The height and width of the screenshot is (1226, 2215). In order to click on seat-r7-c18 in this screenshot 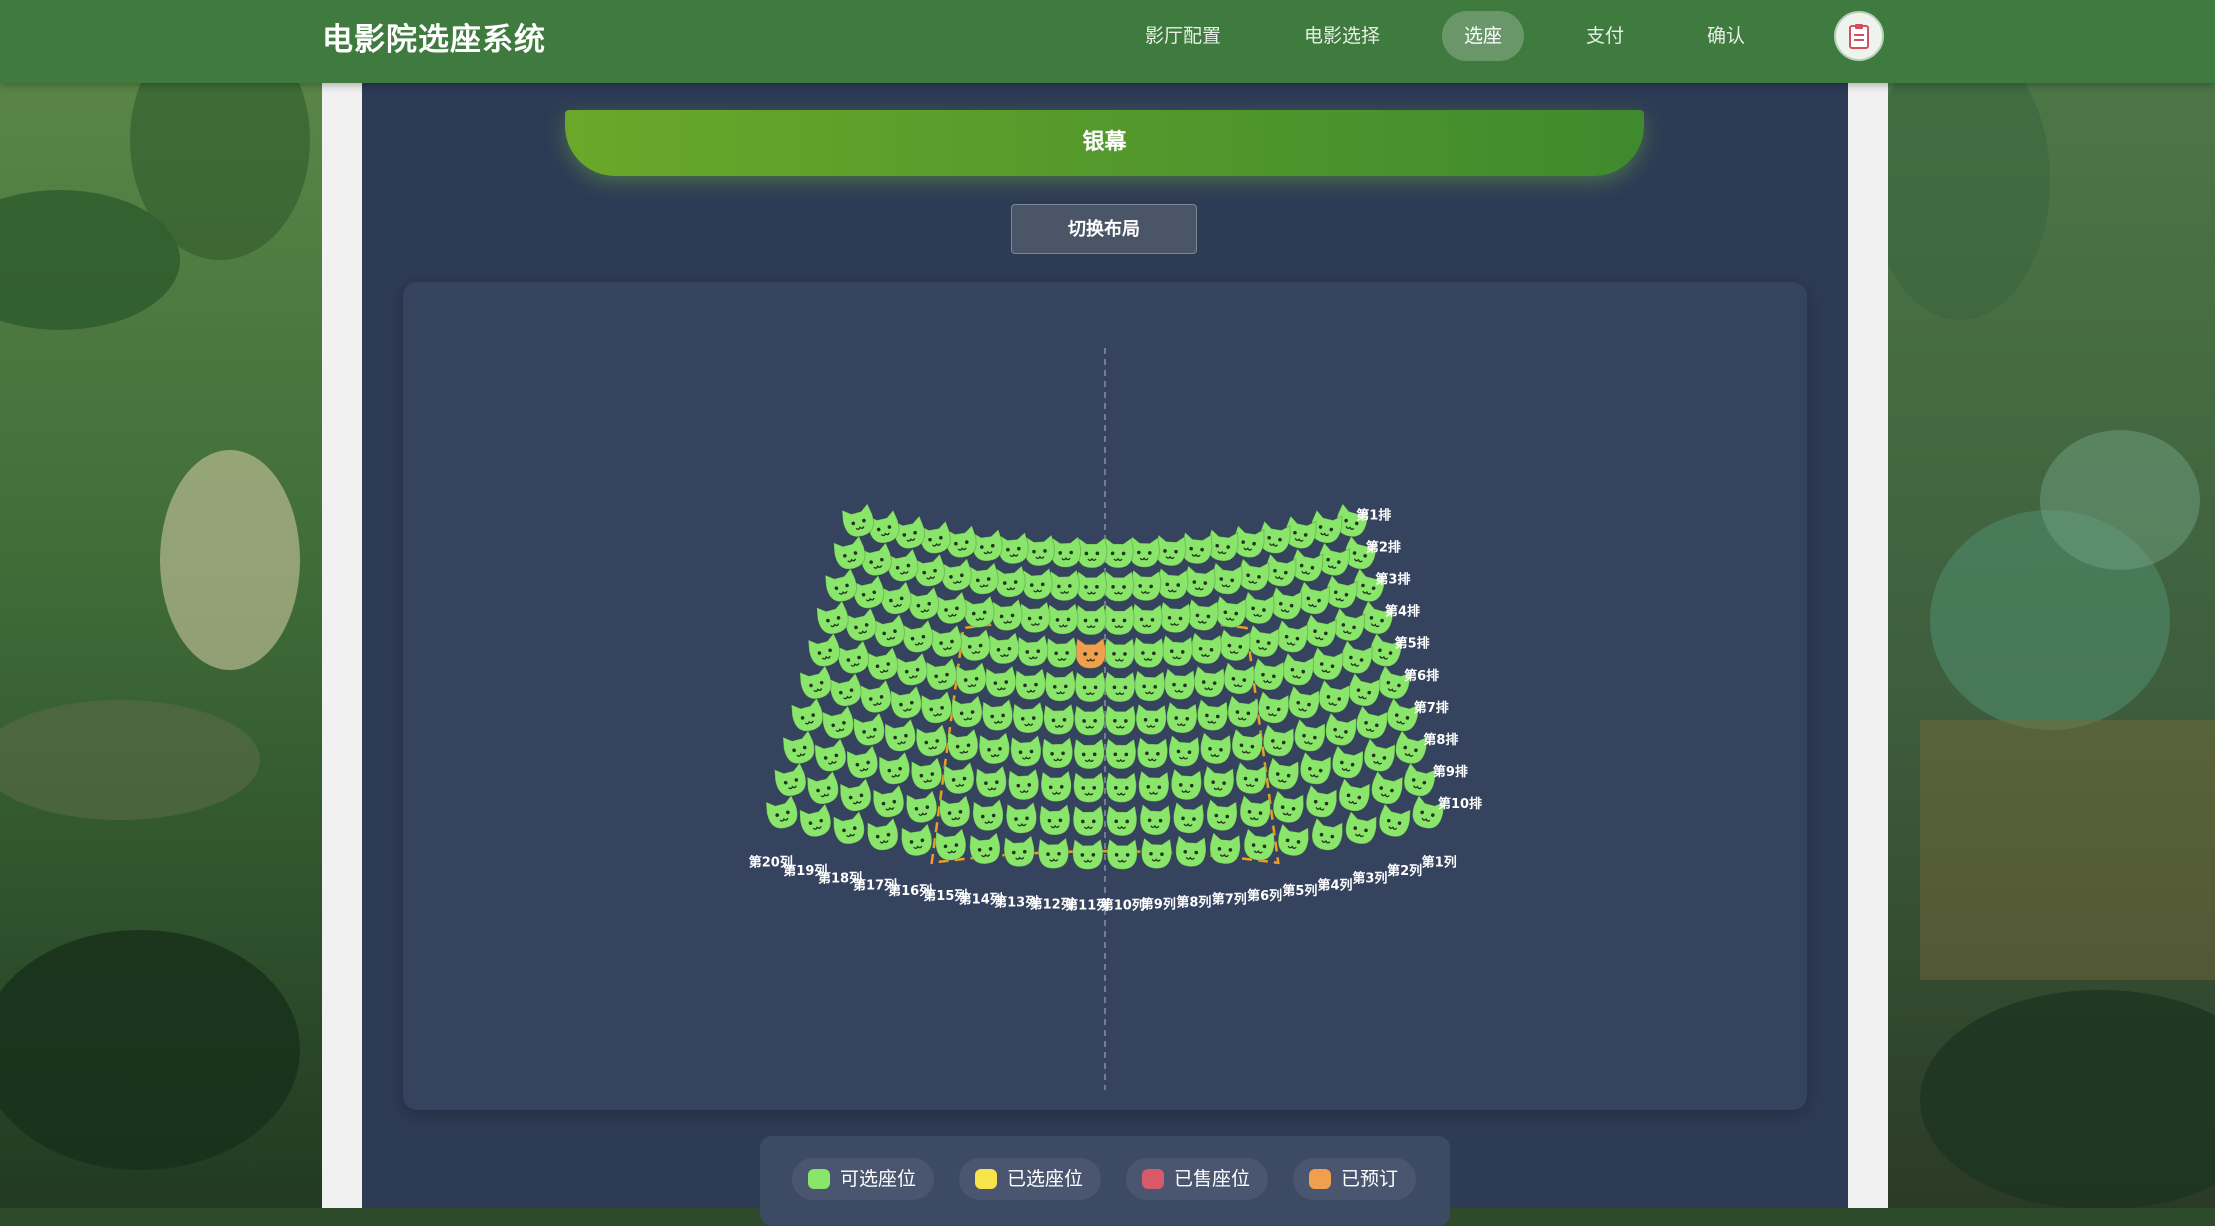, I will do `click(870, 730)`.